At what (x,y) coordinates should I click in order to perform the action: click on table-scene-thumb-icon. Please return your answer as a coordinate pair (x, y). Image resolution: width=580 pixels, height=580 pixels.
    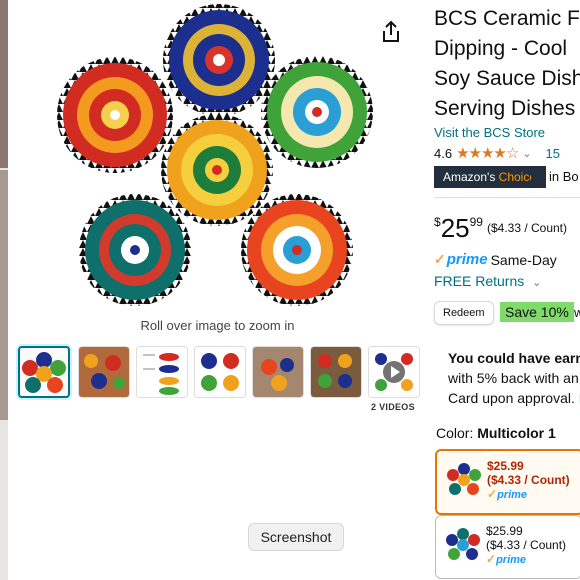
    Looking at the image, I should click on (104, 372).